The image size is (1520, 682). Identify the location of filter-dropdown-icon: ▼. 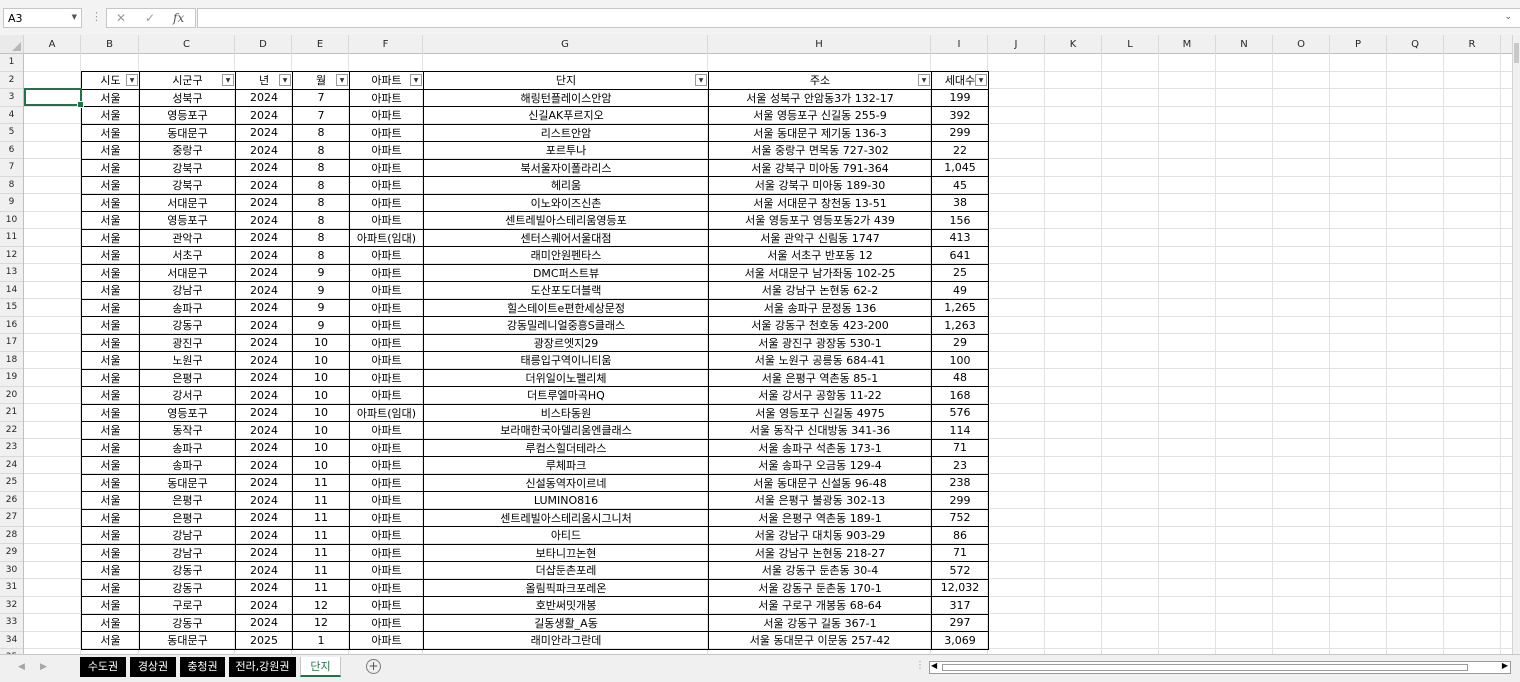
(924, 80).